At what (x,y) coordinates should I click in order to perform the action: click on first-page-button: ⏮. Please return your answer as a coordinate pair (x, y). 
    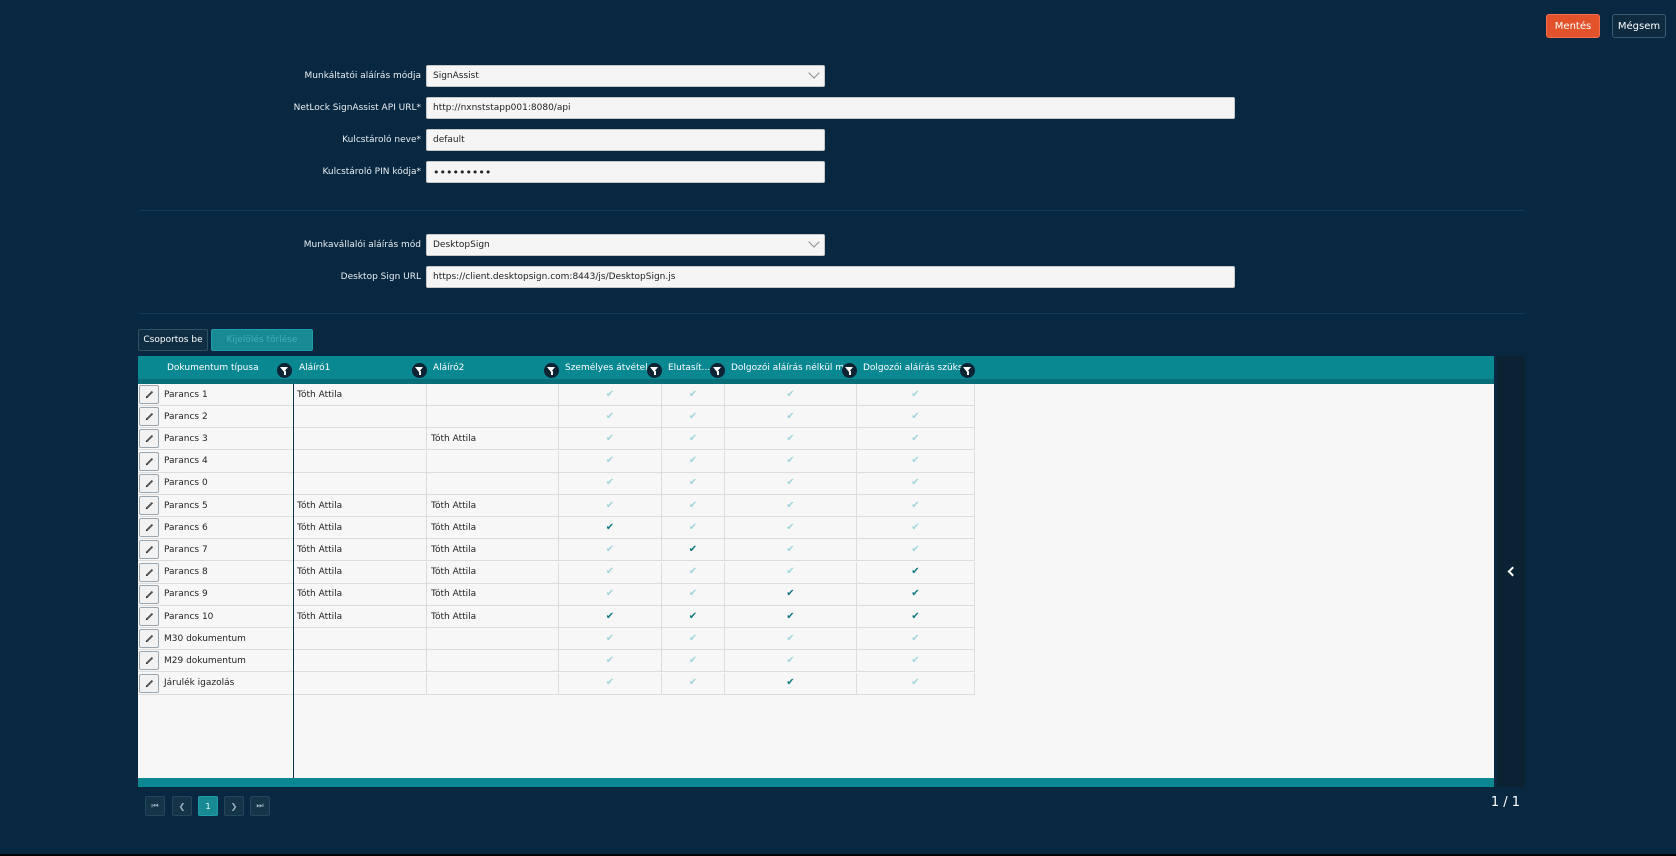
    Looking at the image, I should click on (155, 806).